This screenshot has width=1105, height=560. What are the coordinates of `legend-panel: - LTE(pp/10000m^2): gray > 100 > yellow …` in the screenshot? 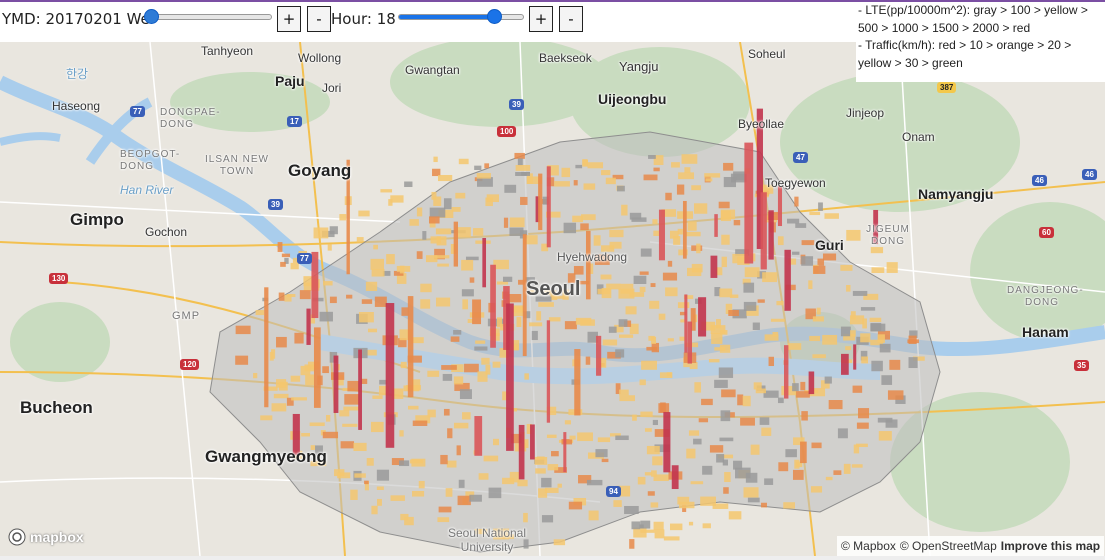 It's located at (980, 42).